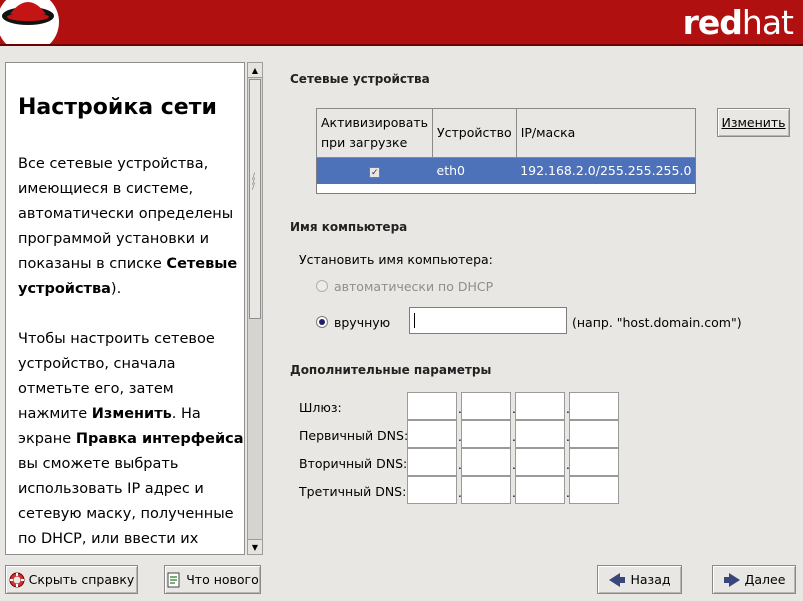 This screenshot has width=803, height=601. What do you see at coordinates (391, 370) in the screenshot?
I see `extra-section-title: Дополнительные параметры` at bounding box center [391, 370].